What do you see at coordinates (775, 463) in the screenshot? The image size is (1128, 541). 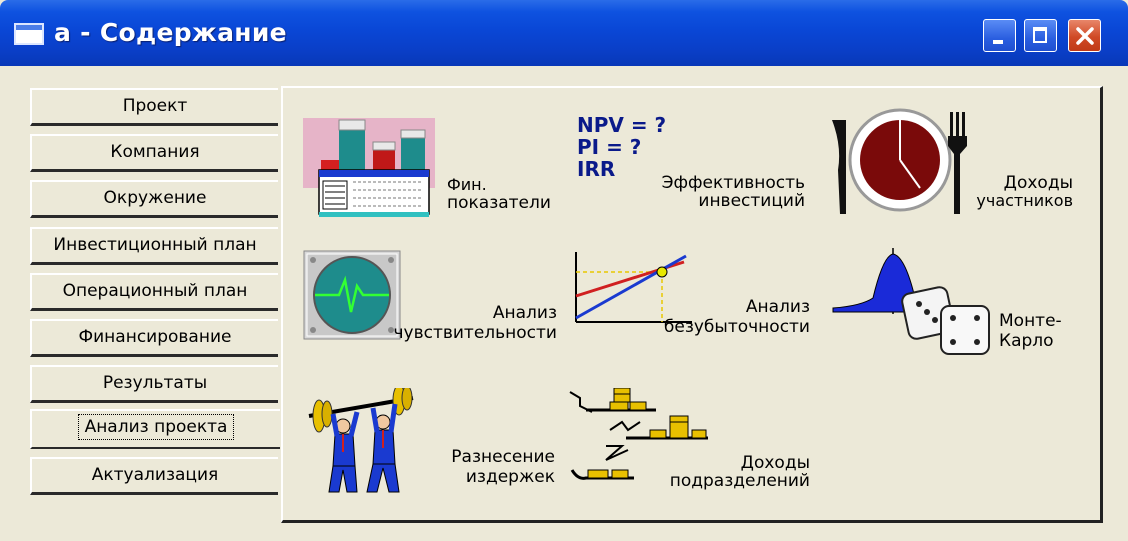 I see `depts-label-line1: Доходы` at bounding box center [775, 463].